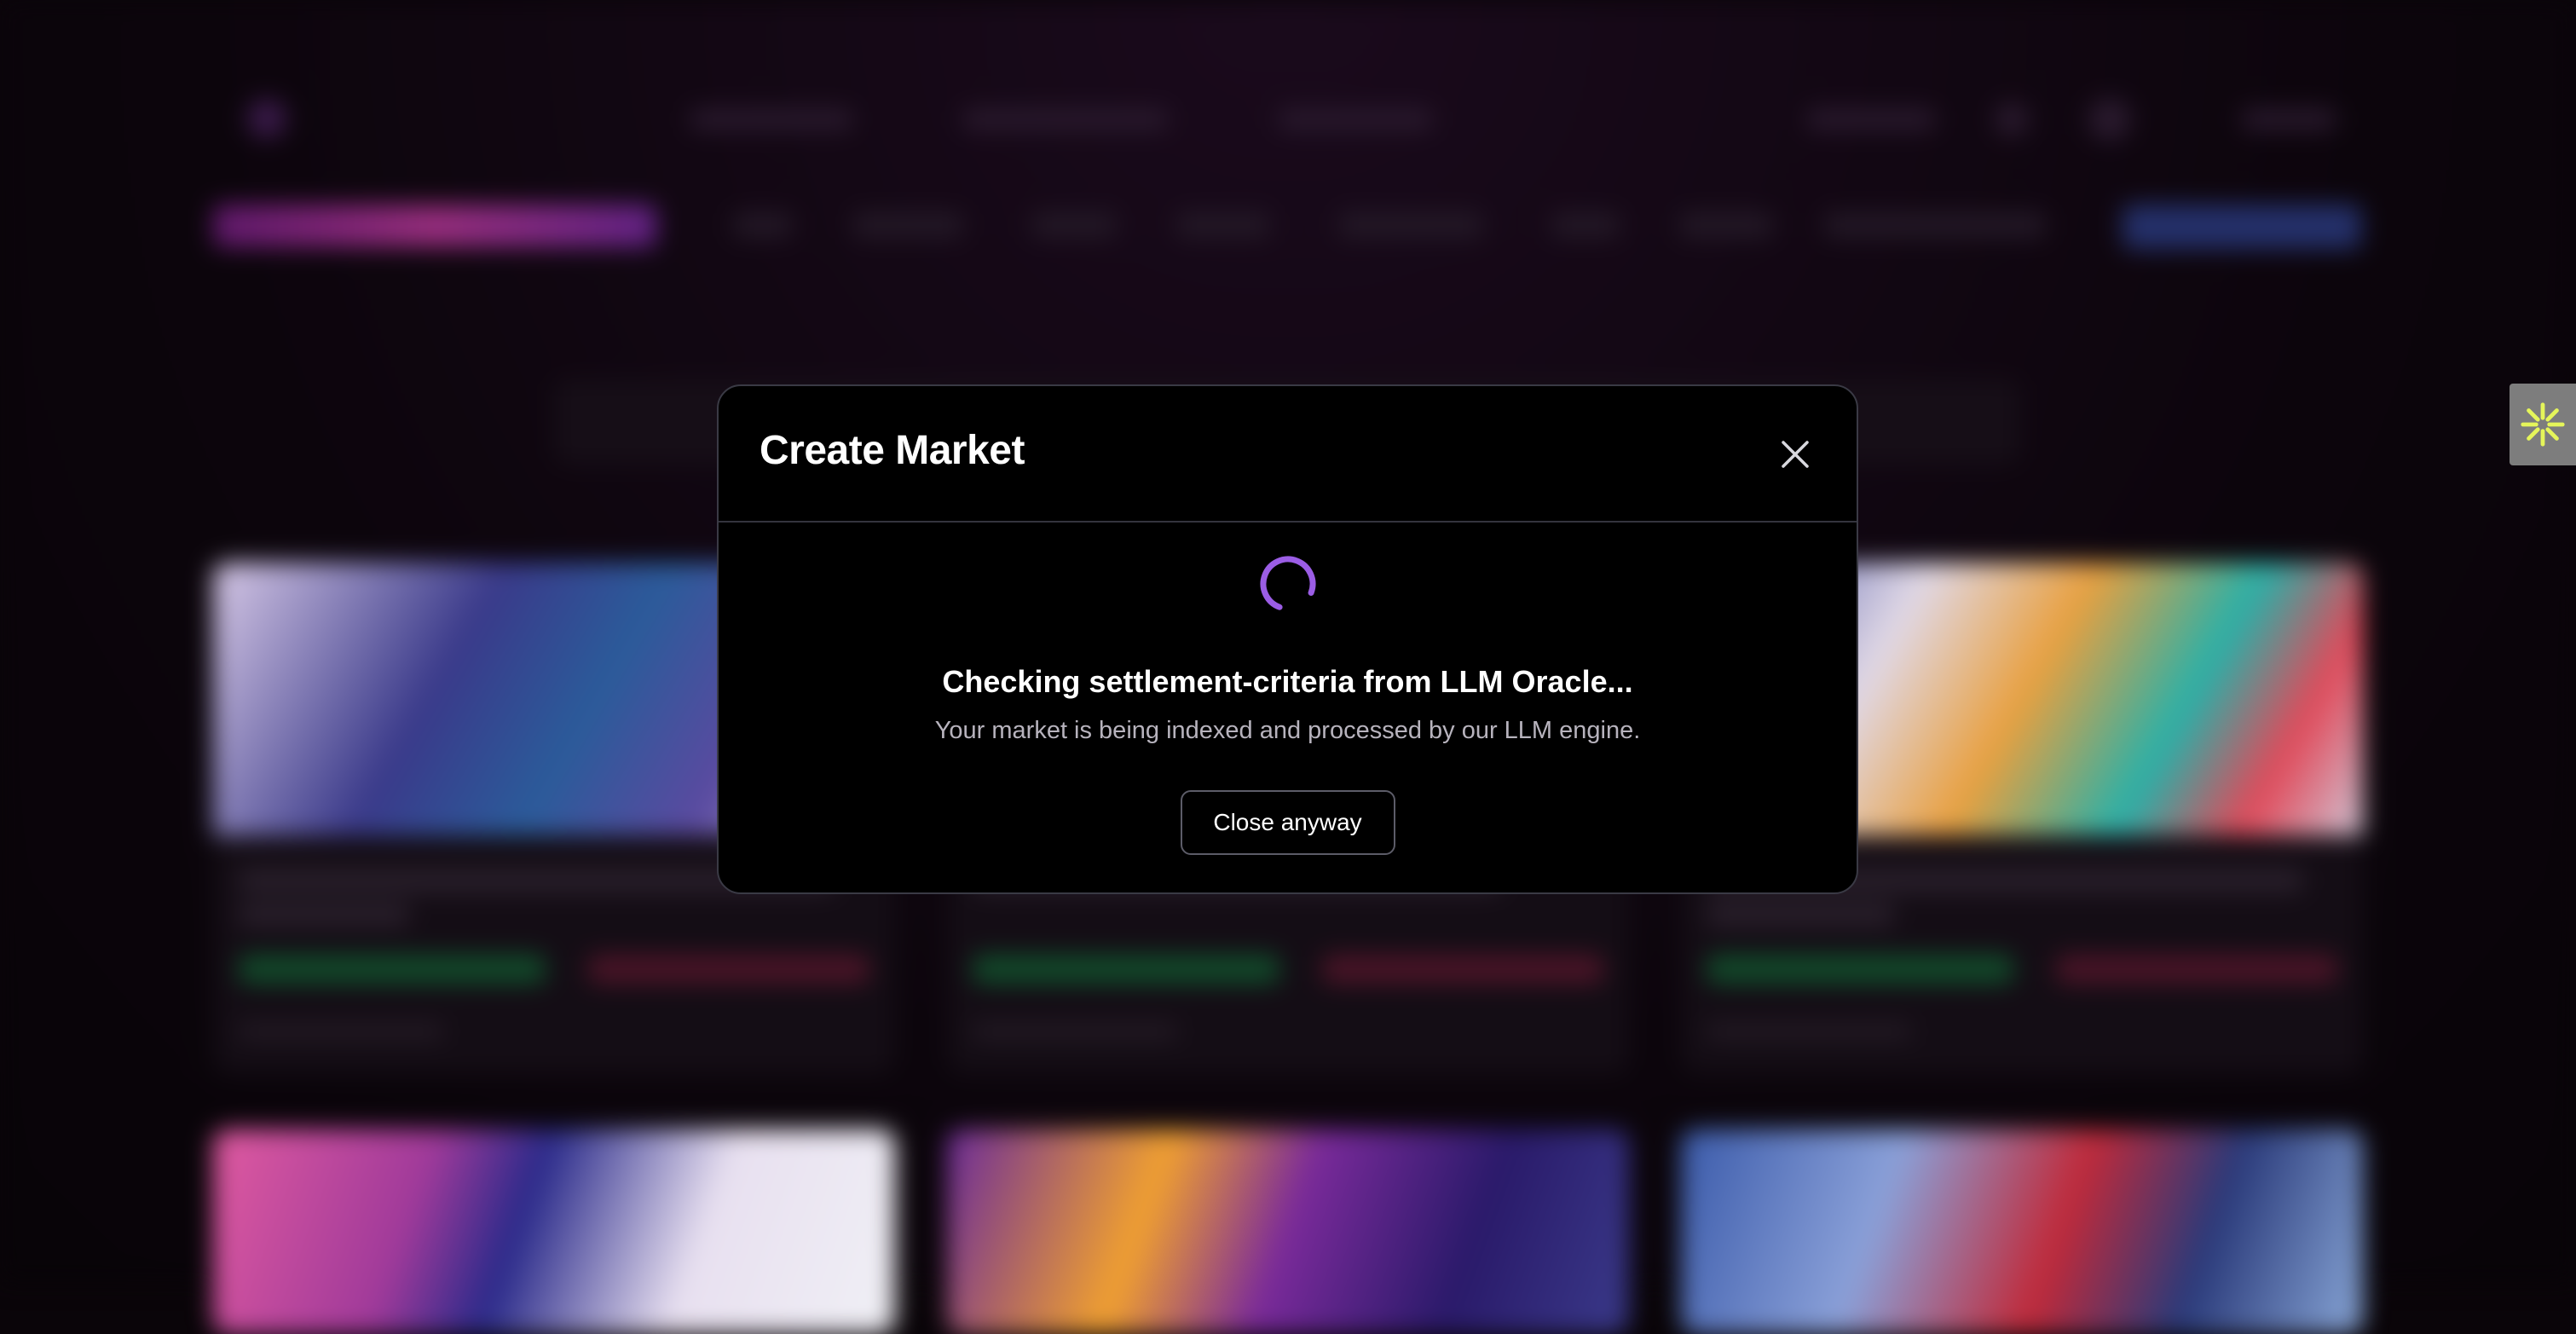 Image resolution: width=2576 pixels, height=1334 pixels. Describe the element at coordinates (434, 226) in the screenshot. I see `background-brand-banner` at that location.